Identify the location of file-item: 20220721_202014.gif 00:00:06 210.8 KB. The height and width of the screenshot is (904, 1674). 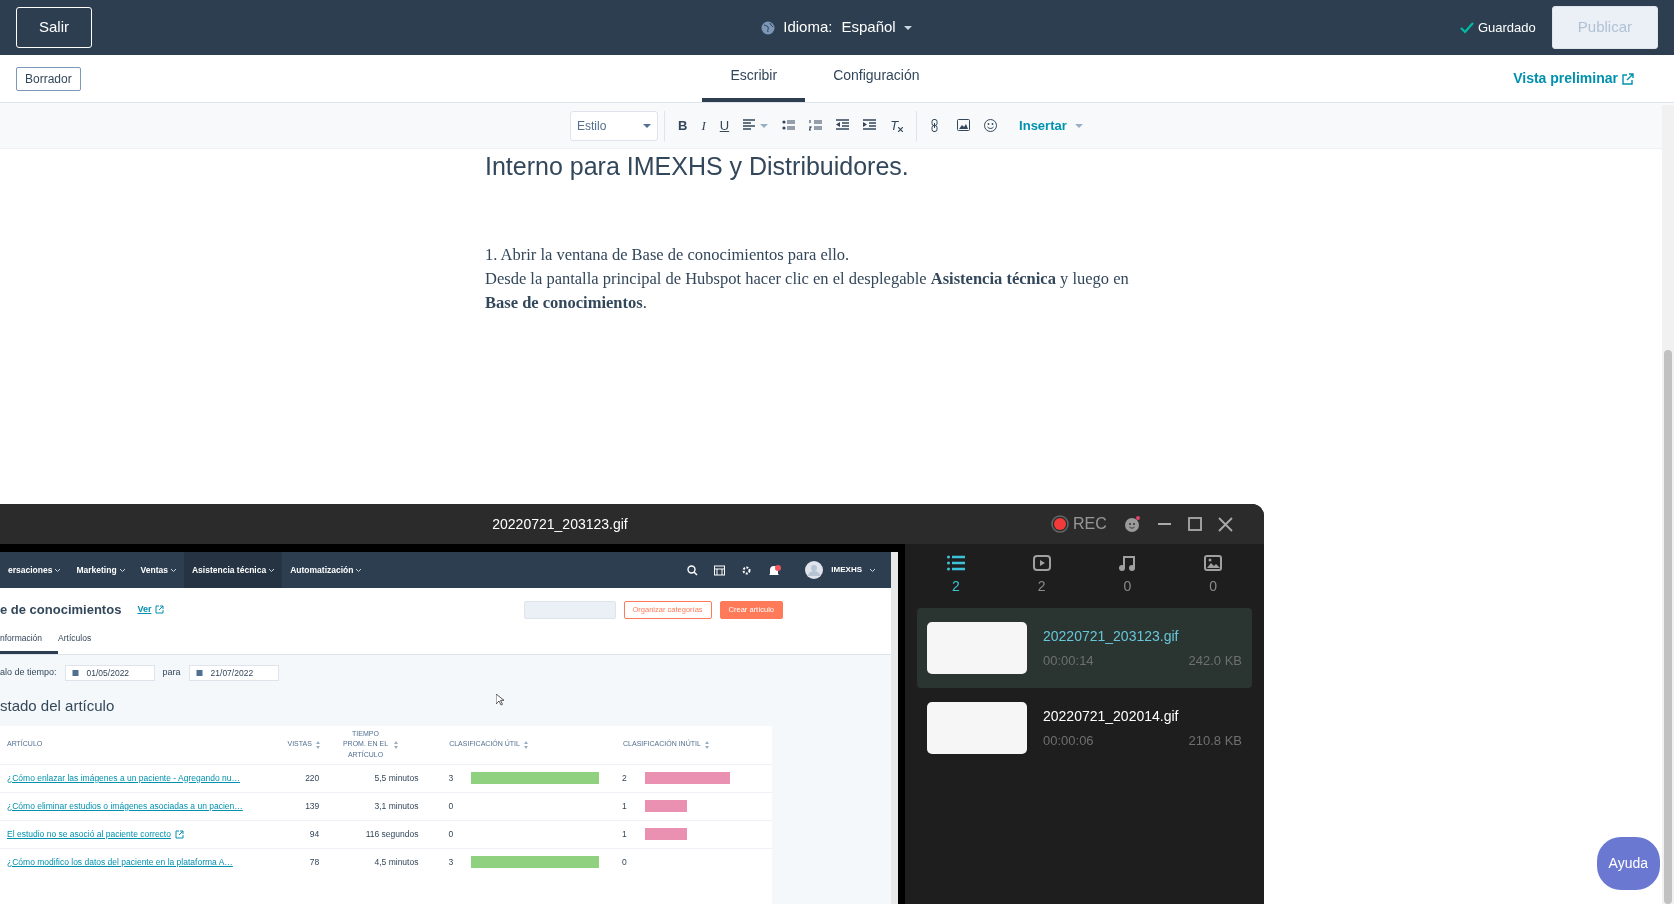
(1084, 728).